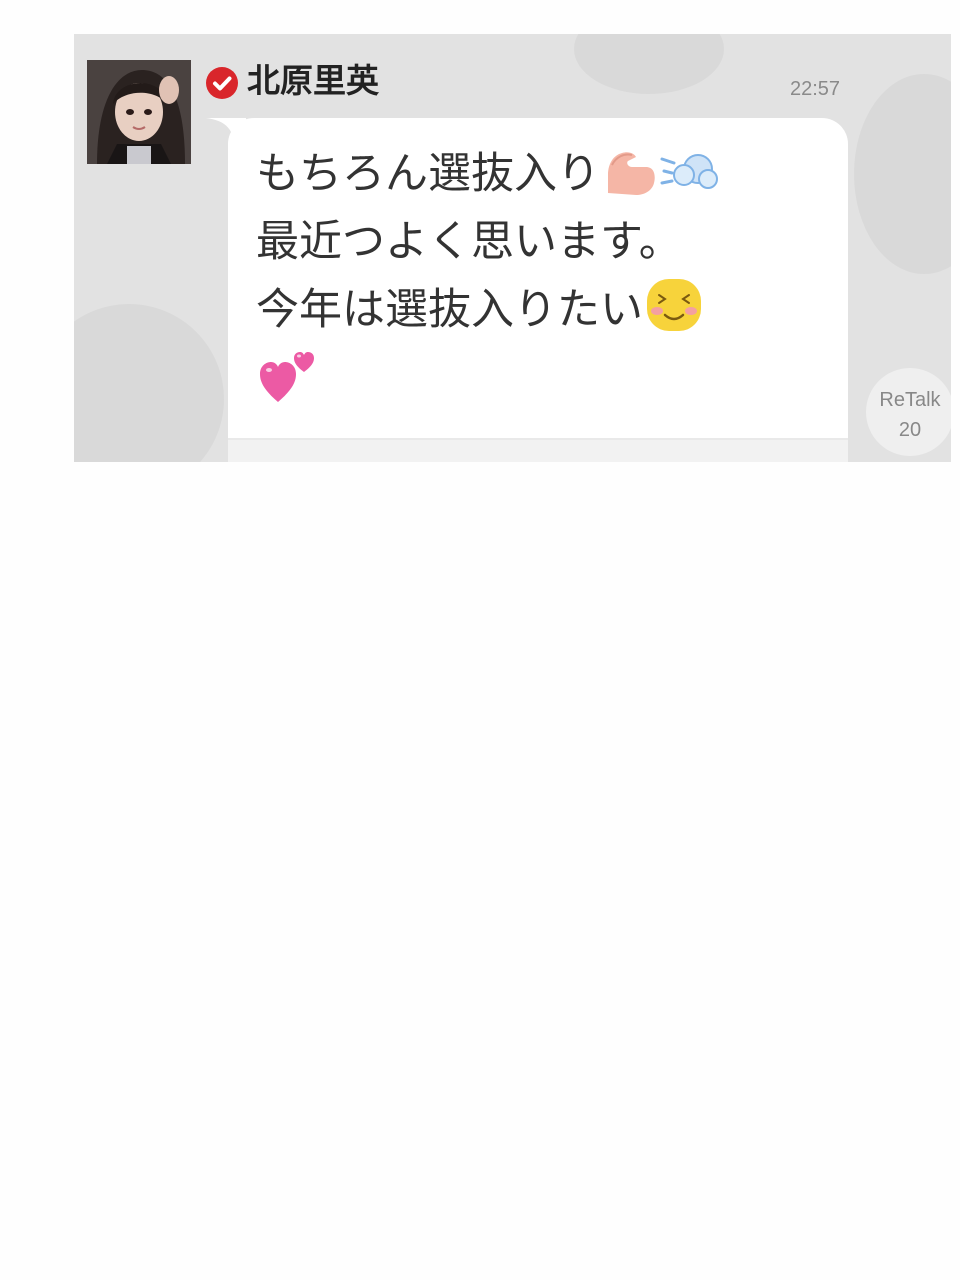 The width and height of the screenshot is (960, 1280). I want to click on bubble-footer, so click(538, 451).